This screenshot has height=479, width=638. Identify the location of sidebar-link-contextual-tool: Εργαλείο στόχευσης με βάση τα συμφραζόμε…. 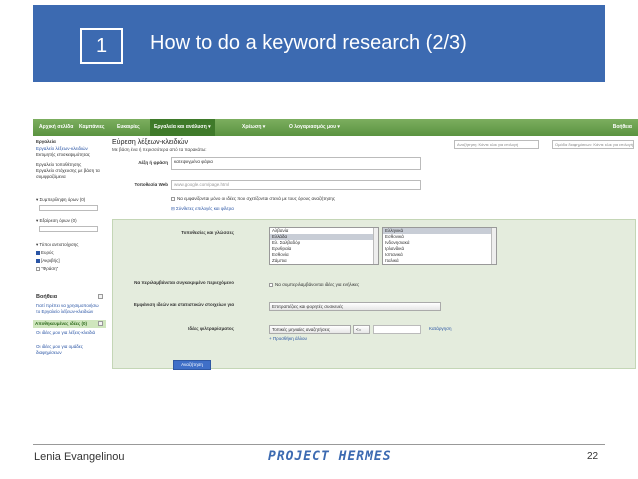
(70, 174).